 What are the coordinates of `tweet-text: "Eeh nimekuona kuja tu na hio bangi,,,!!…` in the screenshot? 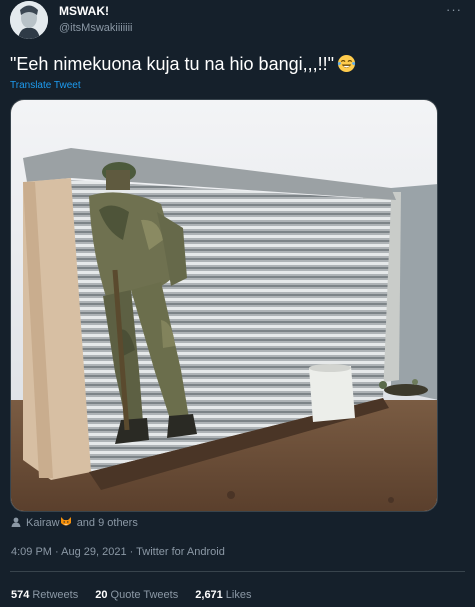 It's located at (172, 64).